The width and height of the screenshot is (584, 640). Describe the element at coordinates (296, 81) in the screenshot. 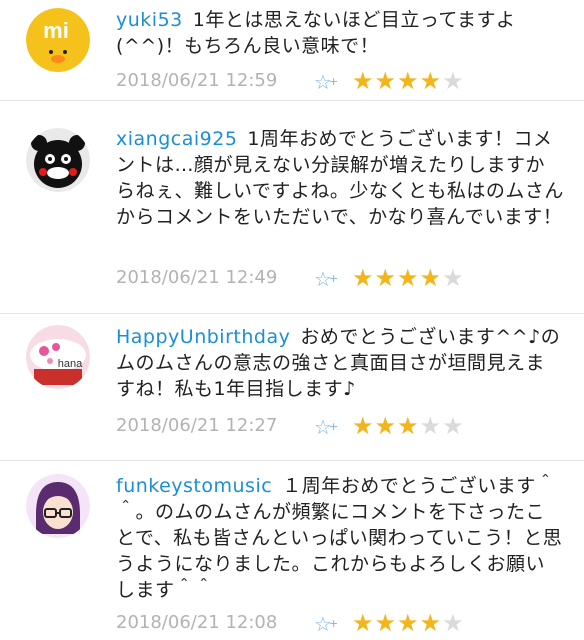

I see `comment-meta: 2018/06/21 12:59 ☆+ ★★★★★` at that location.